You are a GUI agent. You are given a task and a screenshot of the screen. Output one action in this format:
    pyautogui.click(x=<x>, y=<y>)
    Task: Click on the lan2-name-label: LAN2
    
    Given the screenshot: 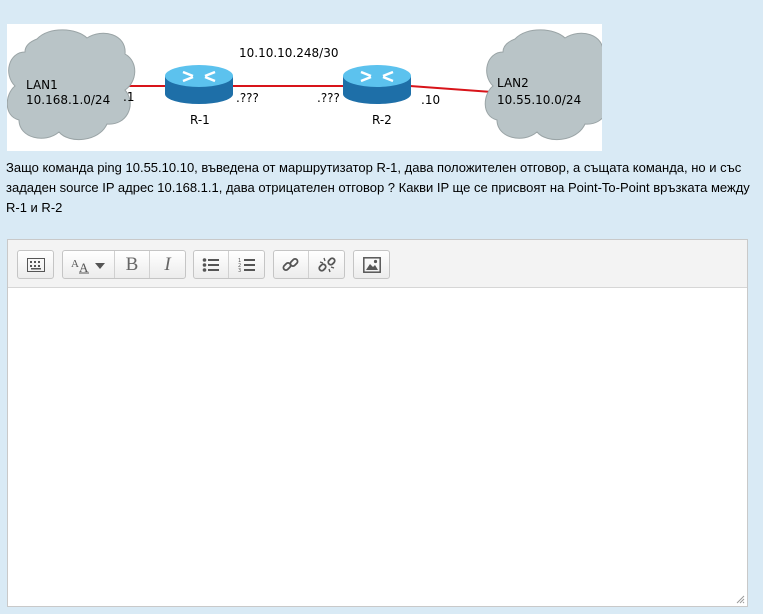 What is the action you would take?
    pyautogui.click(x=513, y=83)
    